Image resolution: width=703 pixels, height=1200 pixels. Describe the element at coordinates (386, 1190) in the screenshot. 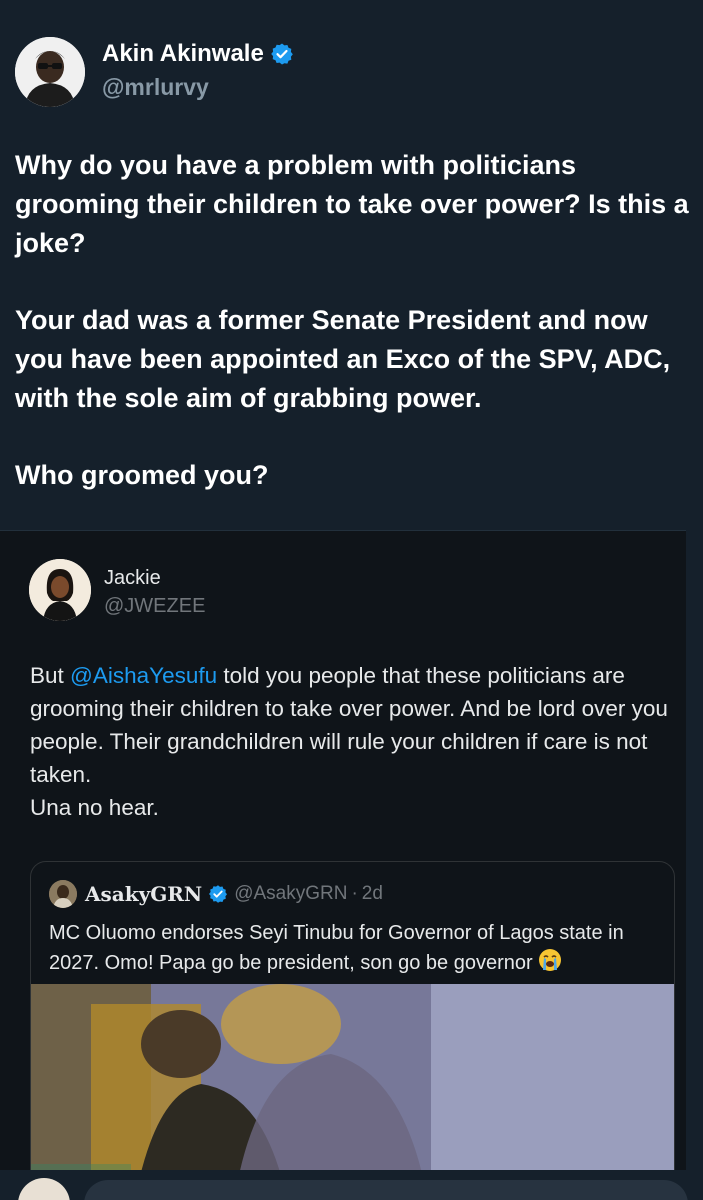

I see `reply-input` at that location.